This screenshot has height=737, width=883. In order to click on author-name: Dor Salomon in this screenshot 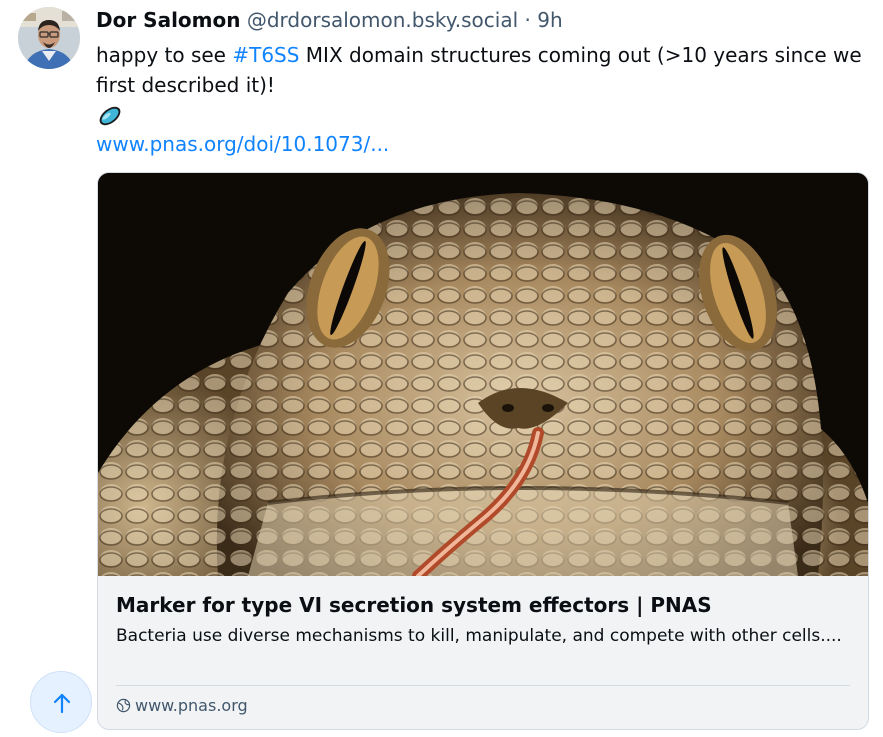, I will do `click(168, 20)`.